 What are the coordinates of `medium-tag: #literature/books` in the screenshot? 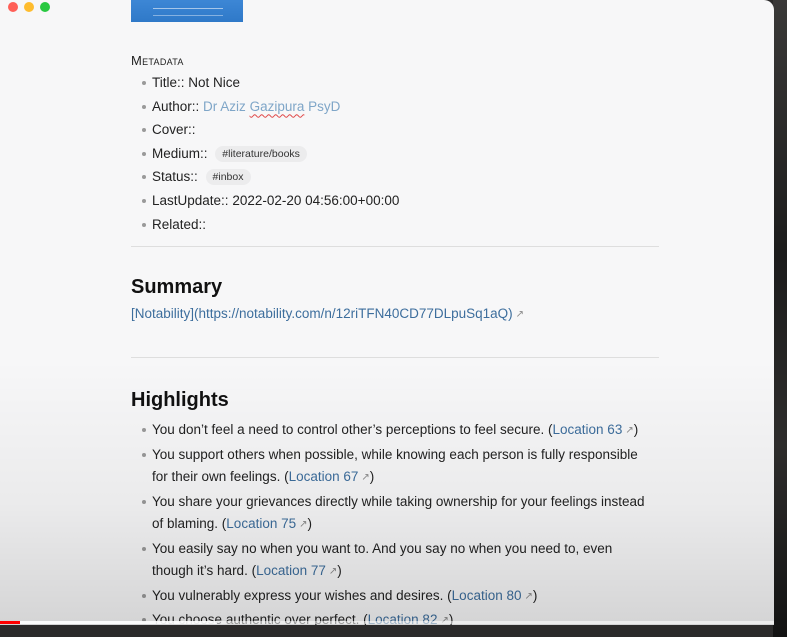 It's located at (261, 153).